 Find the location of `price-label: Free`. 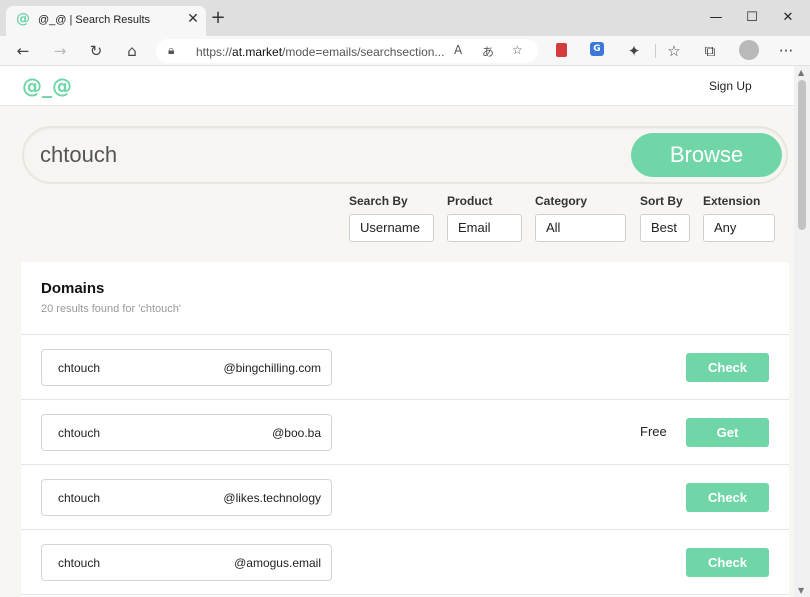

price-label: Free is located at coordinates (653, 431).